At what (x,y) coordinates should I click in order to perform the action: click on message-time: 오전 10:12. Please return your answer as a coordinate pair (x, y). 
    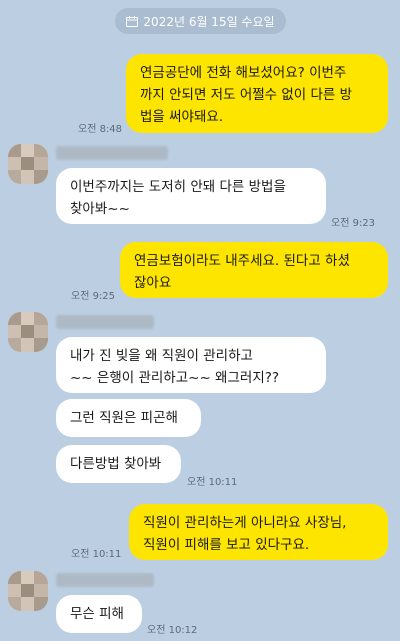
    Looking at the image, I should click on (172, 630).